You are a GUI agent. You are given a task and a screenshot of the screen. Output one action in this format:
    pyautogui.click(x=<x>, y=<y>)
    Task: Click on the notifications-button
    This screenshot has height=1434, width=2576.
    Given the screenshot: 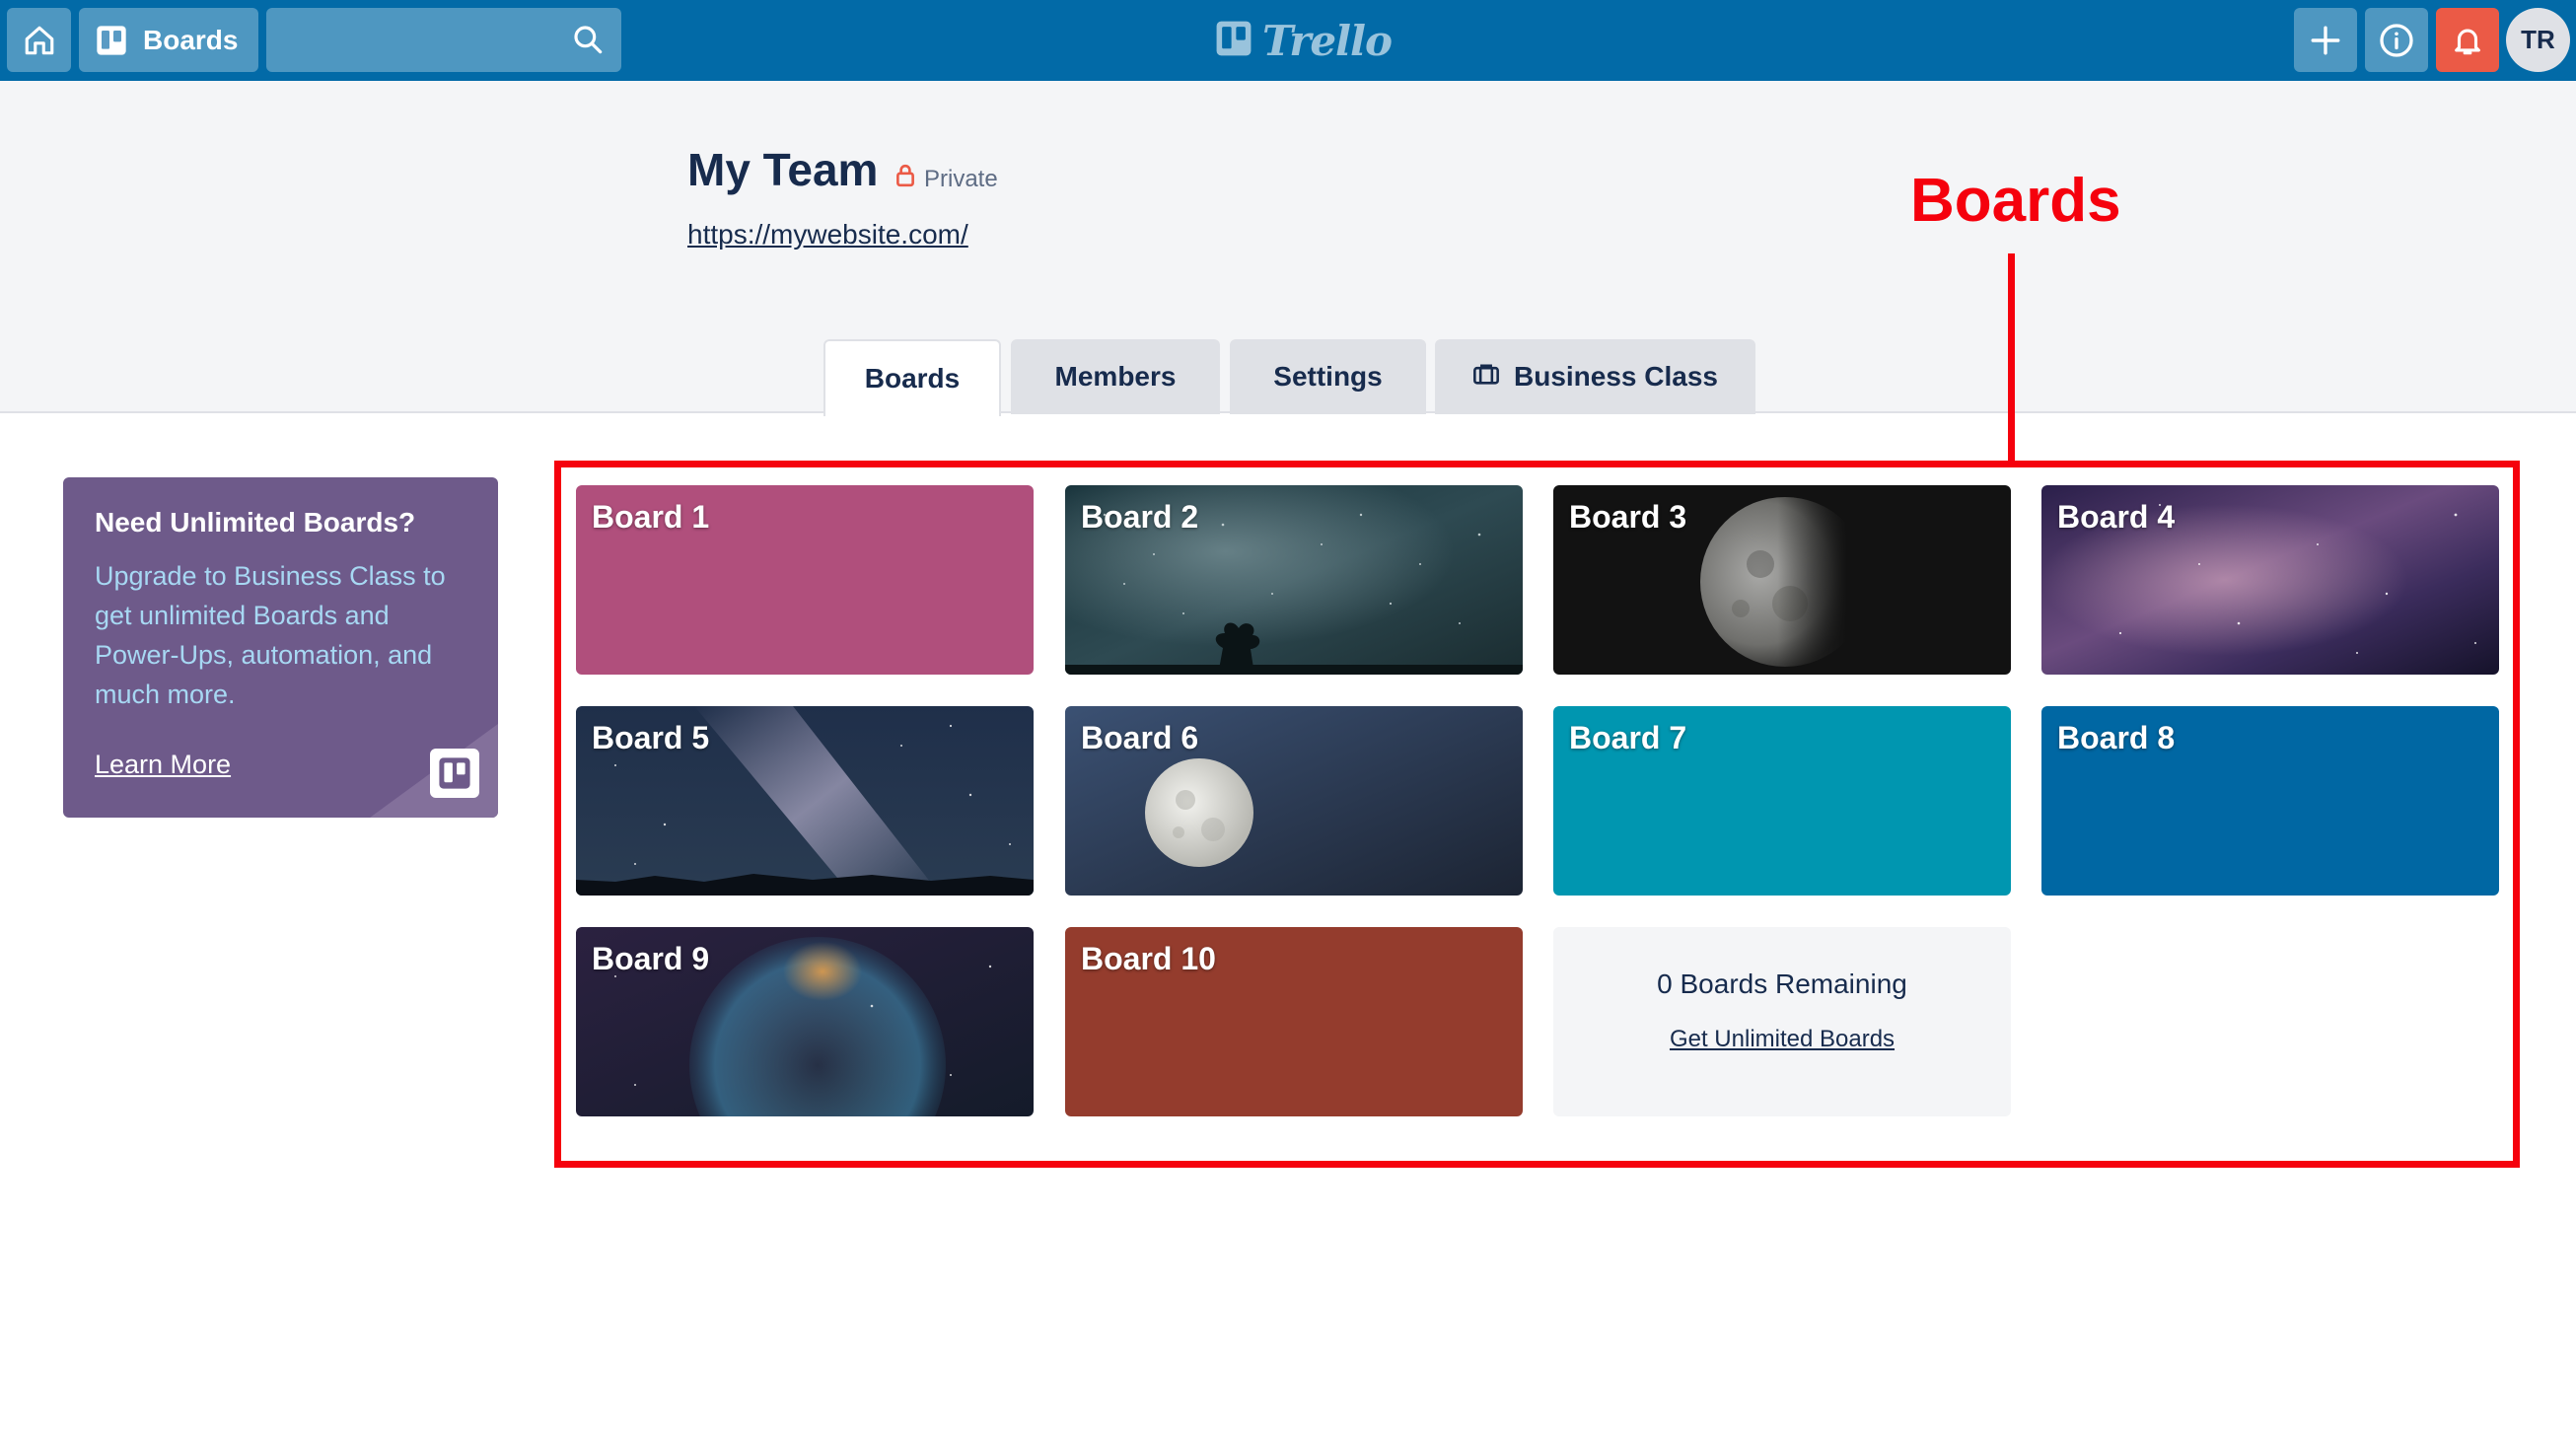 What is the action you would take?
    pyautogui.click(x=2467, y=40)
    